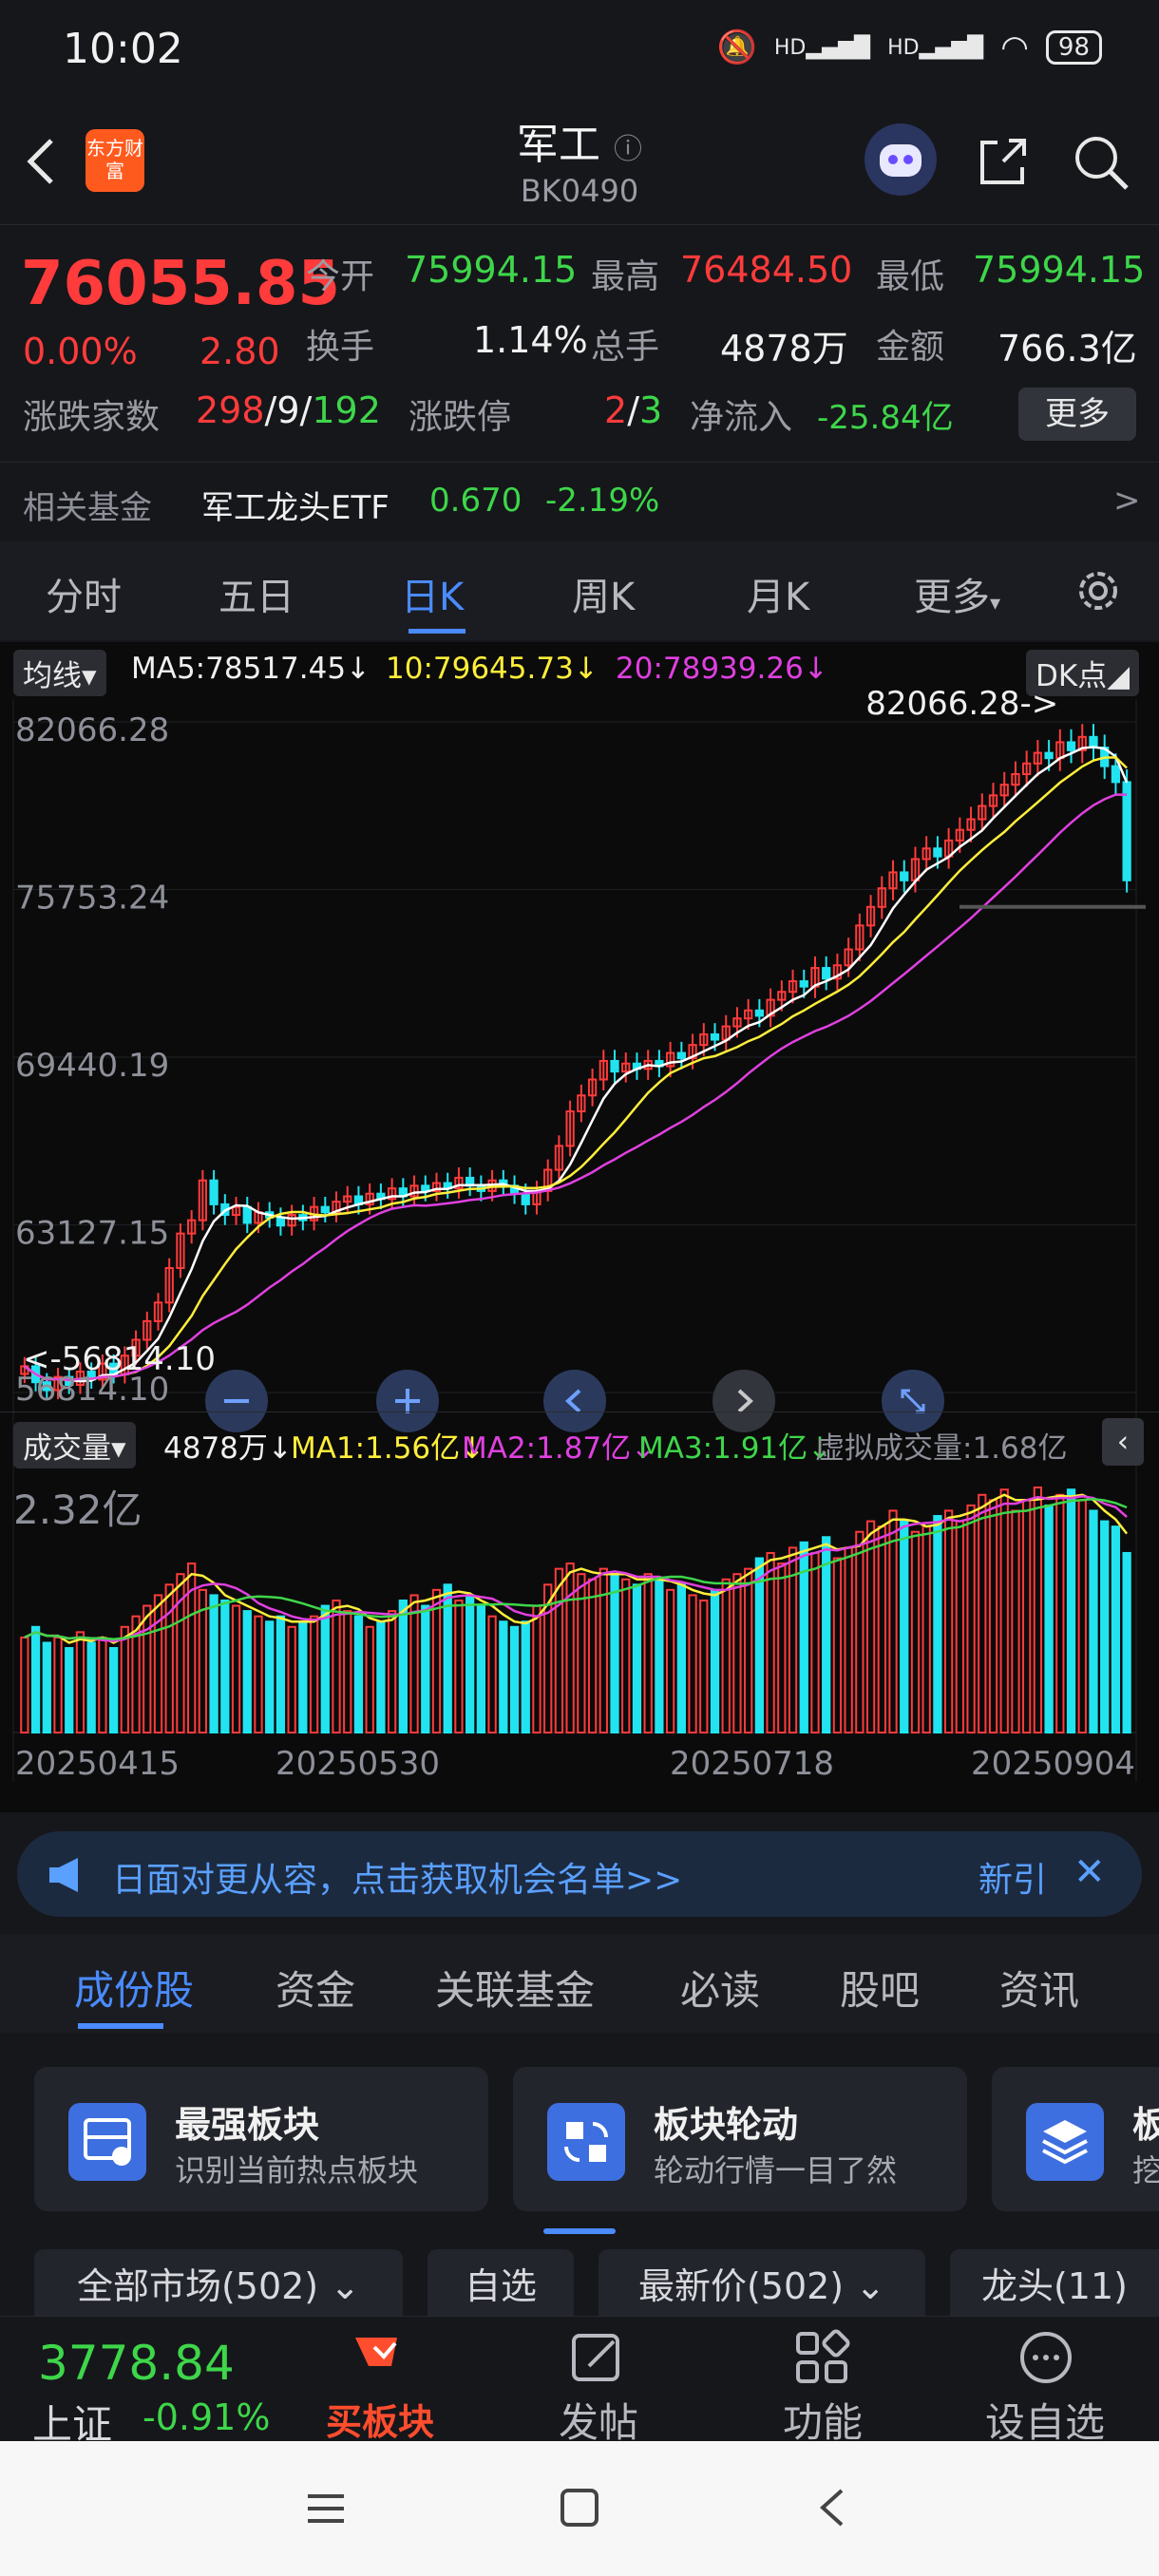  What do you see at coordinates (74, 1445) in the screenshot?
I see `volume-selector: 成交量▾` at bounding box center [74, 1445].